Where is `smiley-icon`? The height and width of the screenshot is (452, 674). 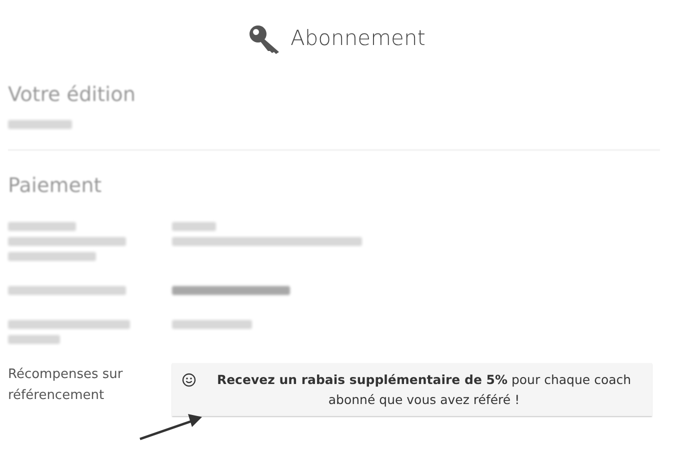 smiley-icon is located at coordinates (189, 380).